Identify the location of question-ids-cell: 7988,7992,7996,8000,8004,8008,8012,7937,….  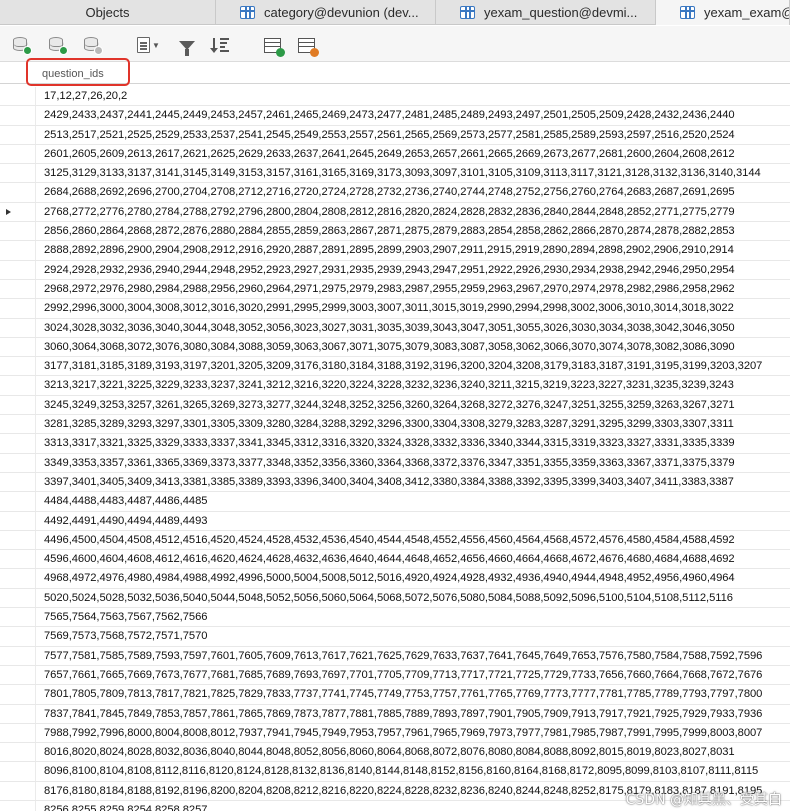
(403, 733).